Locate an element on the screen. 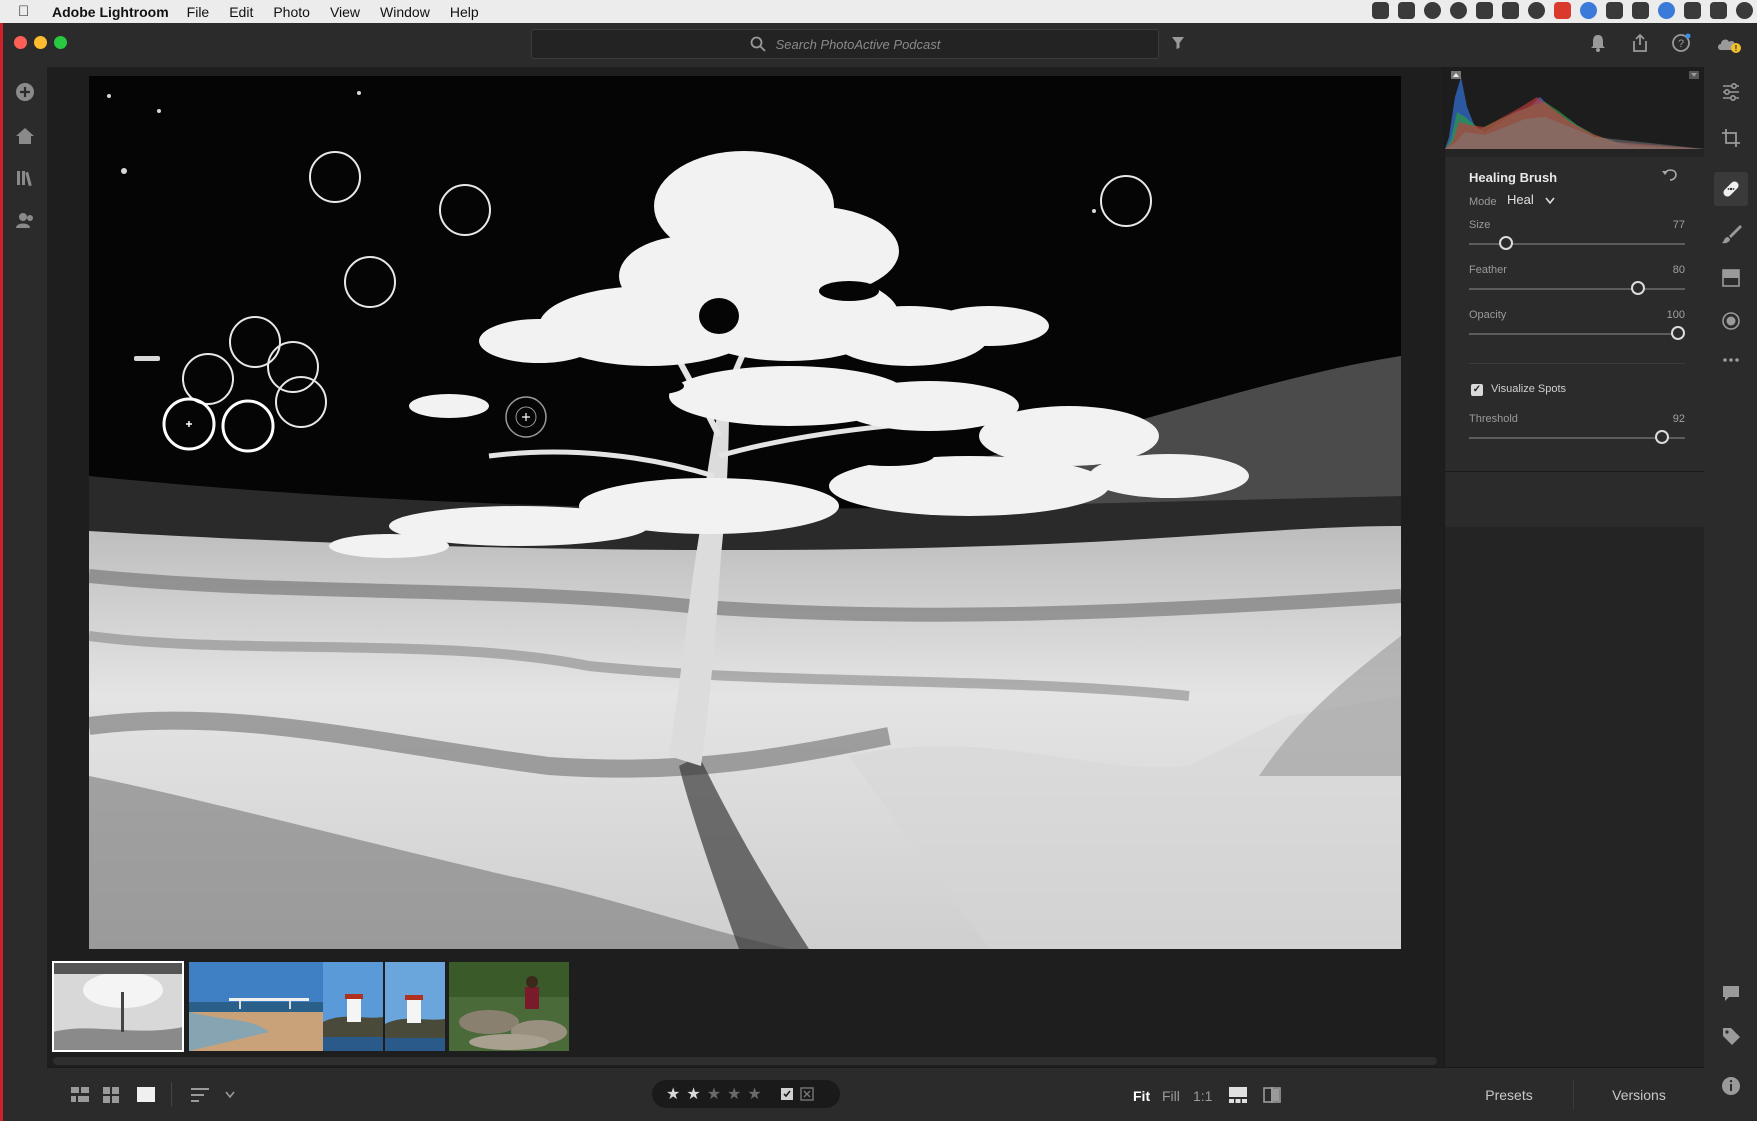  highlight-clipping-icon is located at coordinates (1694, 75).